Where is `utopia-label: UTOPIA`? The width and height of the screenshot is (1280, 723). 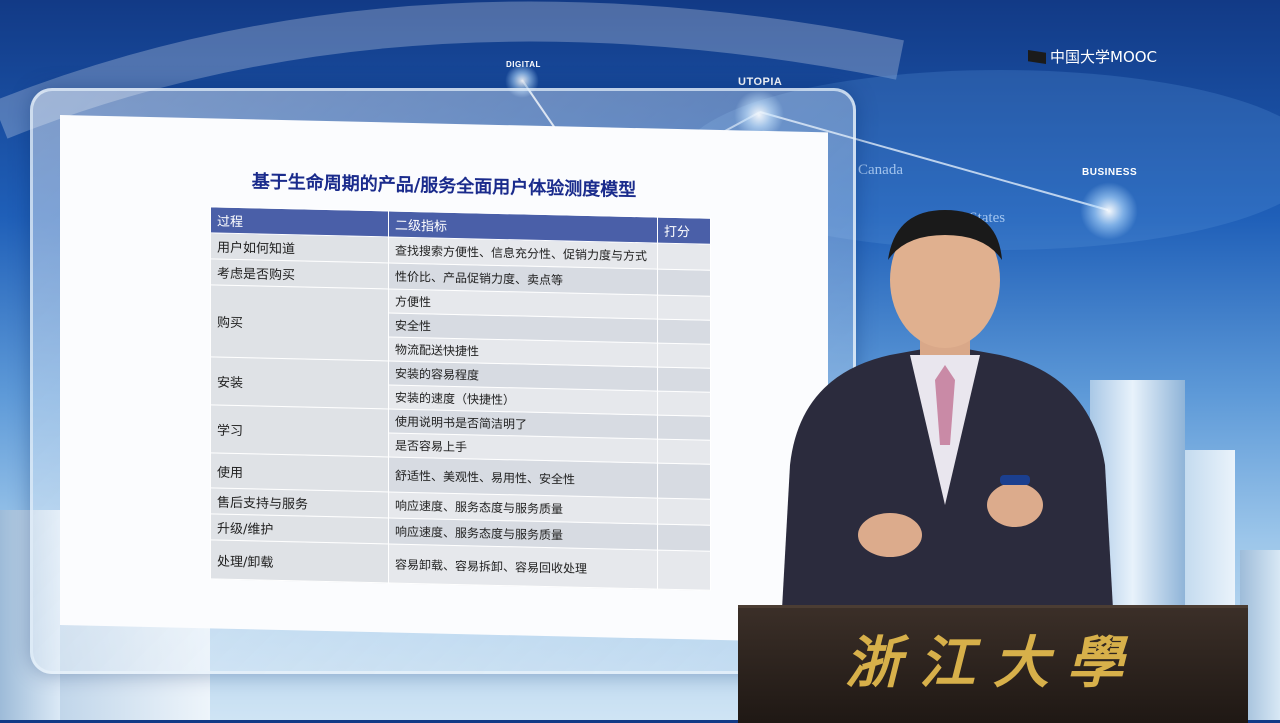 utopia-label: UTOPIA is located at coordinates (760, 82).